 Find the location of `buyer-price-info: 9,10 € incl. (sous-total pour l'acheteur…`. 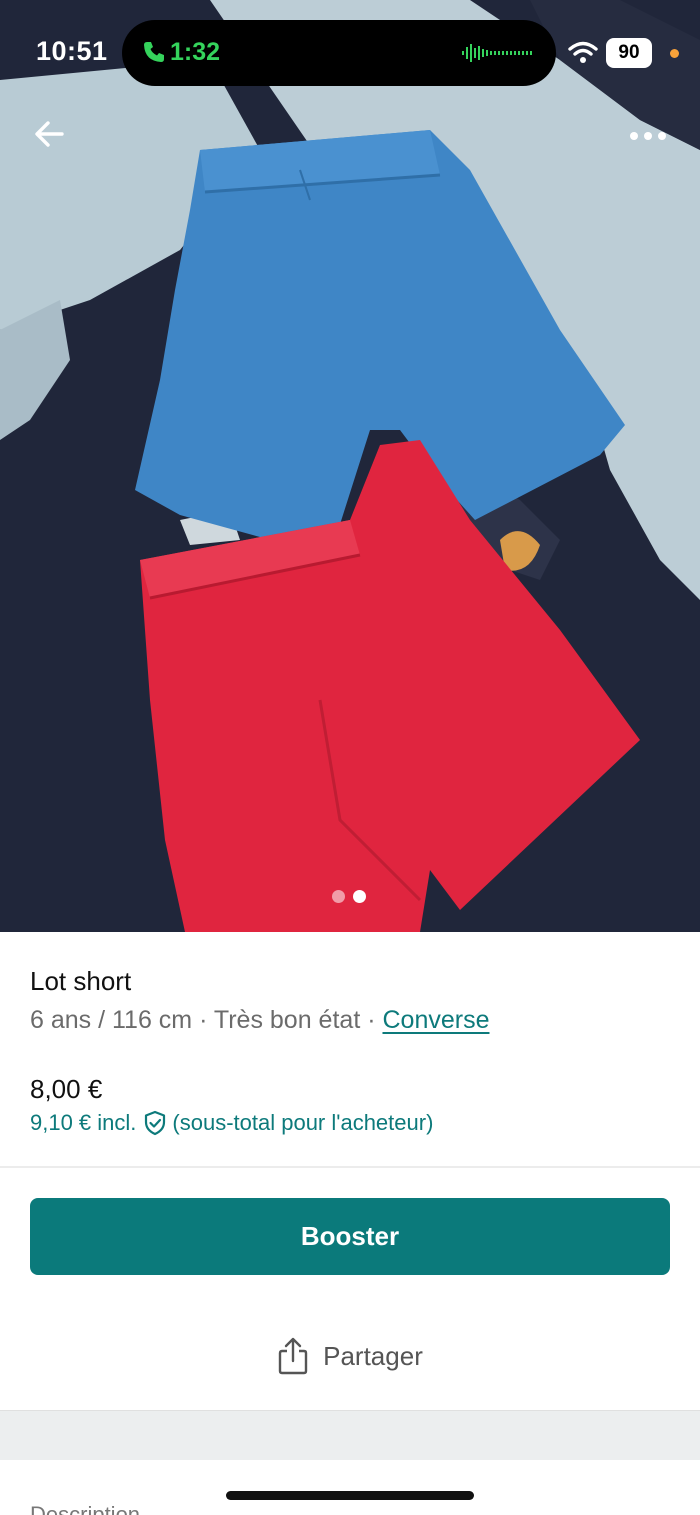

buyer-price-info: 9,10 € incl. (sous-total pour l'acheteur… is located at coordinates (231, 1123).